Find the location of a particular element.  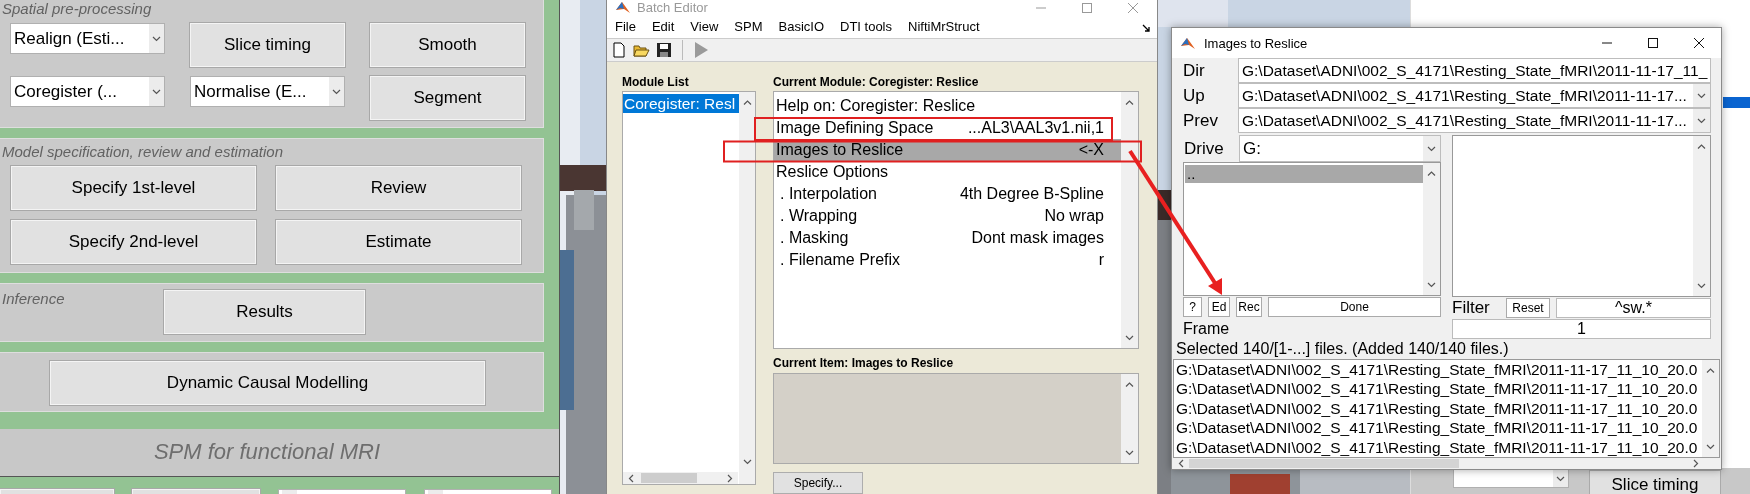

item-label: . Interpolation is located at coordinates (828, 194).